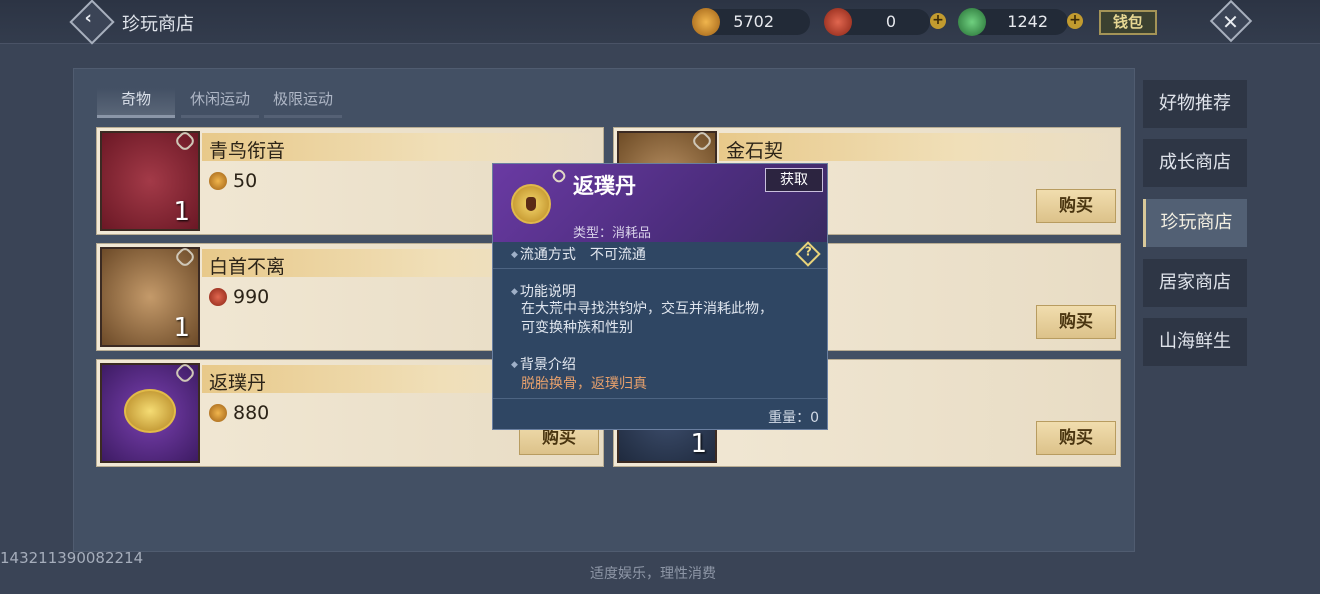 The image size is (1320, 594). I want to click on item-price: 50, so click(245, 181).